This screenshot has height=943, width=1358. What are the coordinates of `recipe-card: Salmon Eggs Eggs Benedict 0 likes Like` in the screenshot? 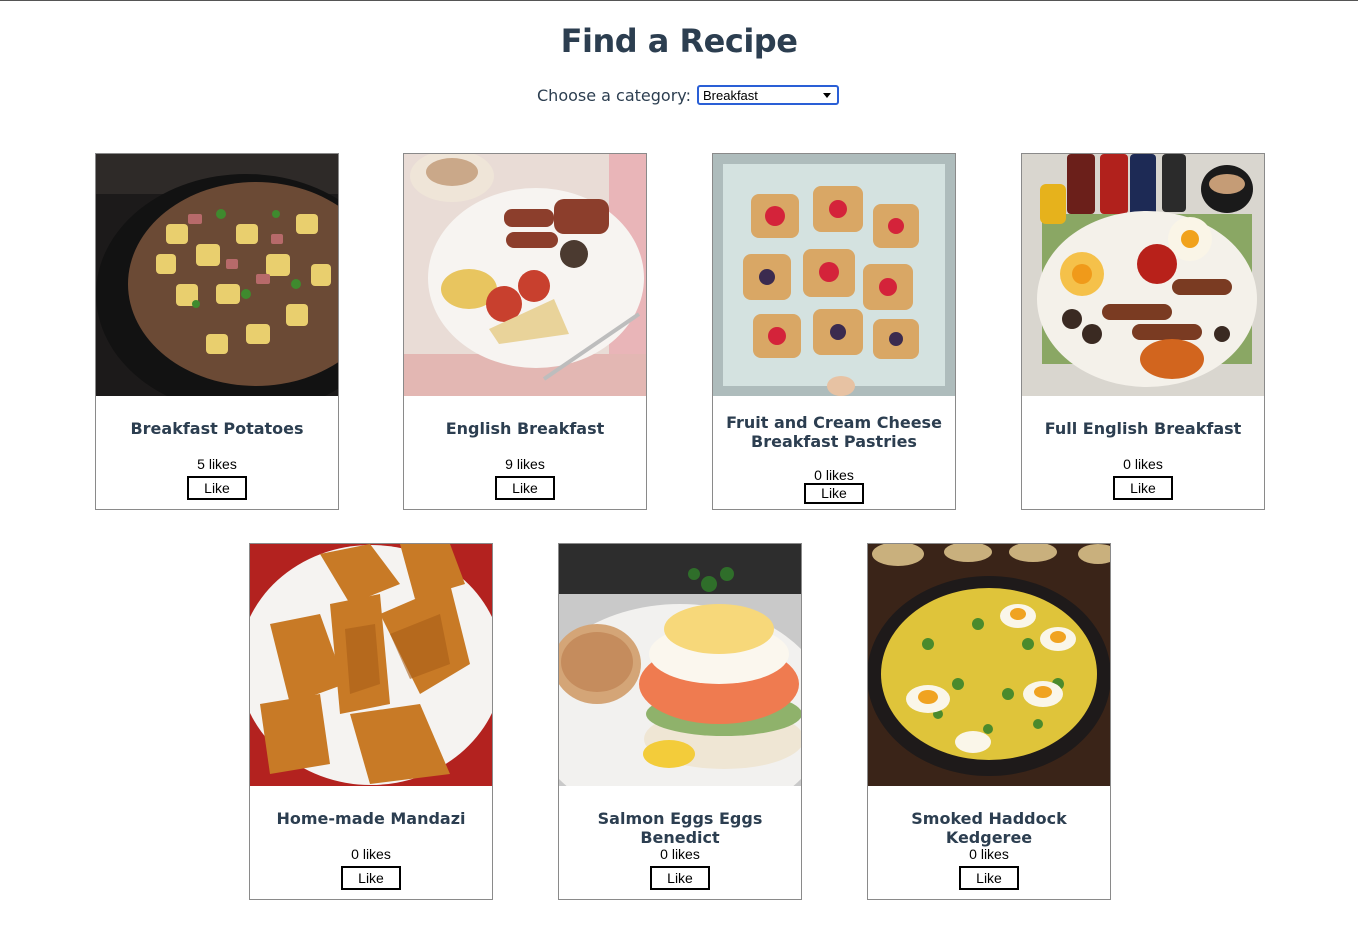 It's located at (680, 721).